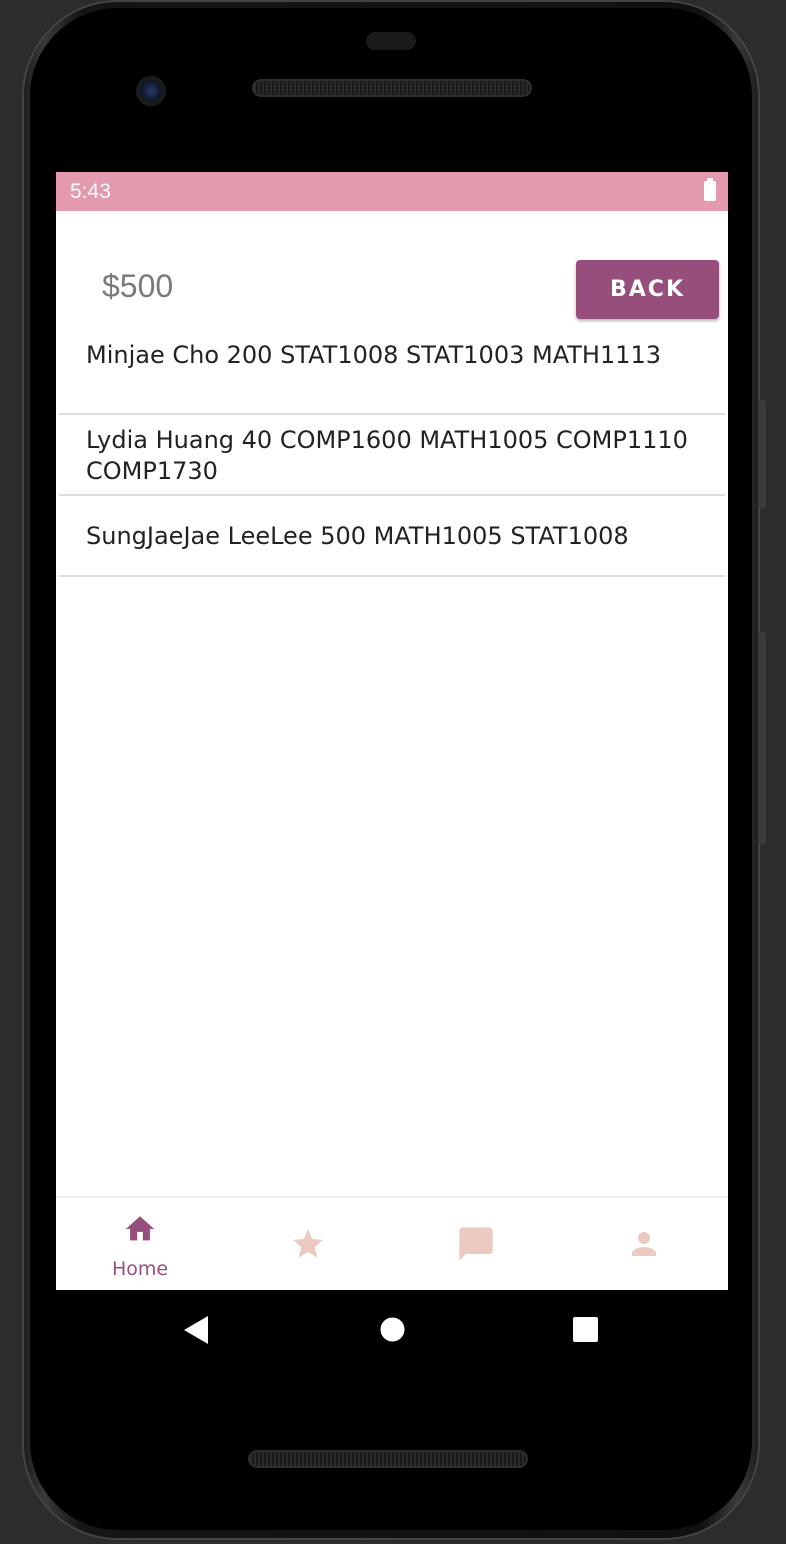 The image size is (786, 1544). I want to click on nav-item-home: Home, so click(140, 1244).